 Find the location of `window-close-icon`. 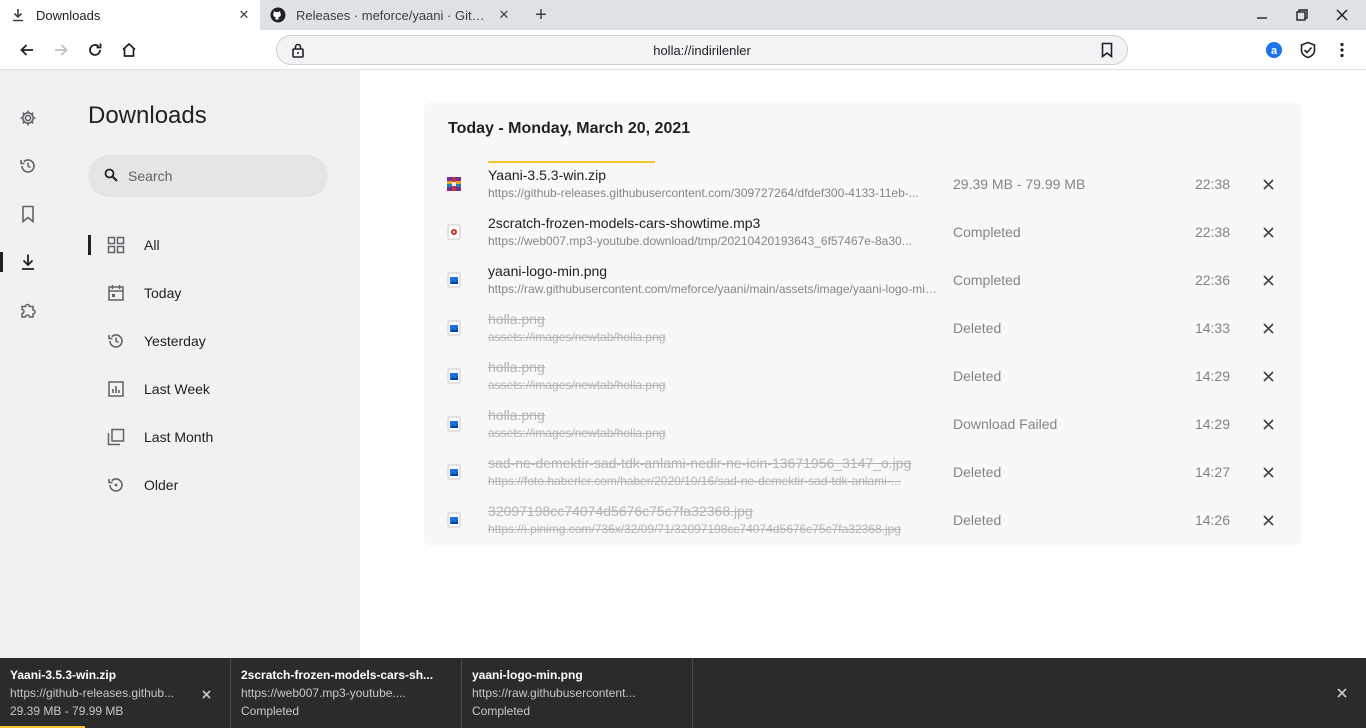

window-close-icon is located at coordinates (1342, 15).